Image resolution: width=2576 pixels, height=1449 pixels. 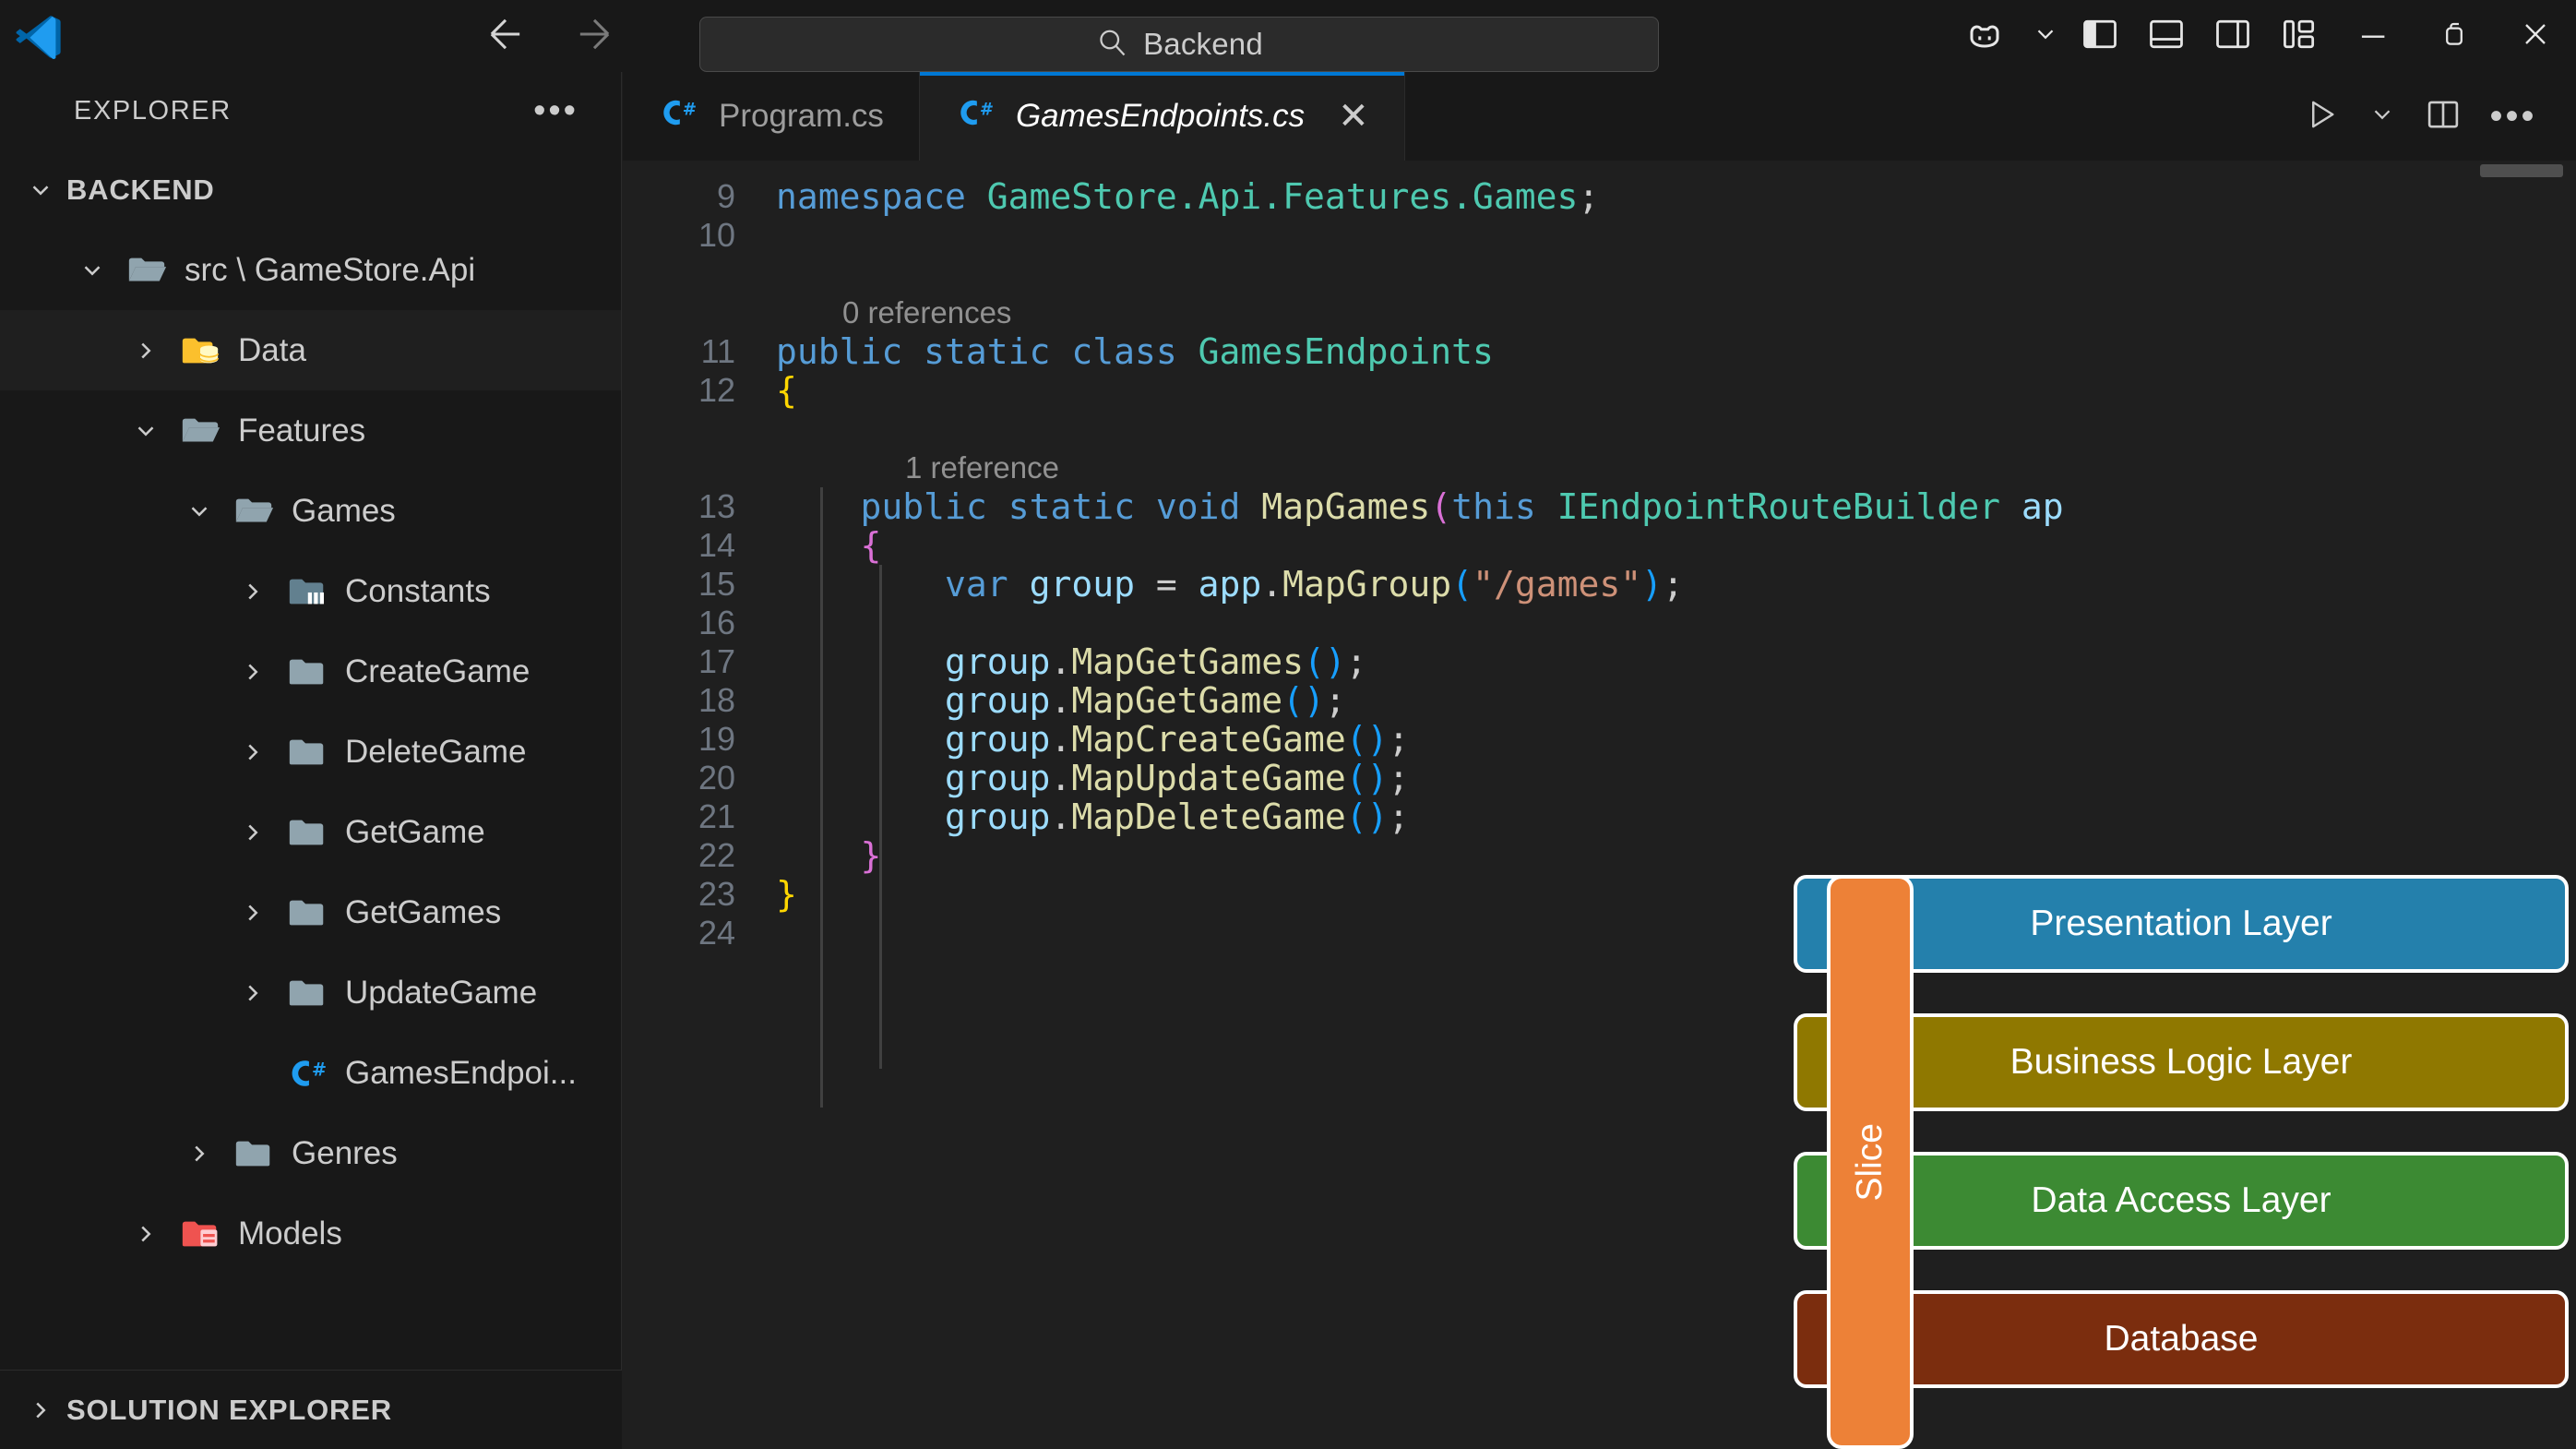 I want to click on navigation-arrows, so click(x=550, y=36).